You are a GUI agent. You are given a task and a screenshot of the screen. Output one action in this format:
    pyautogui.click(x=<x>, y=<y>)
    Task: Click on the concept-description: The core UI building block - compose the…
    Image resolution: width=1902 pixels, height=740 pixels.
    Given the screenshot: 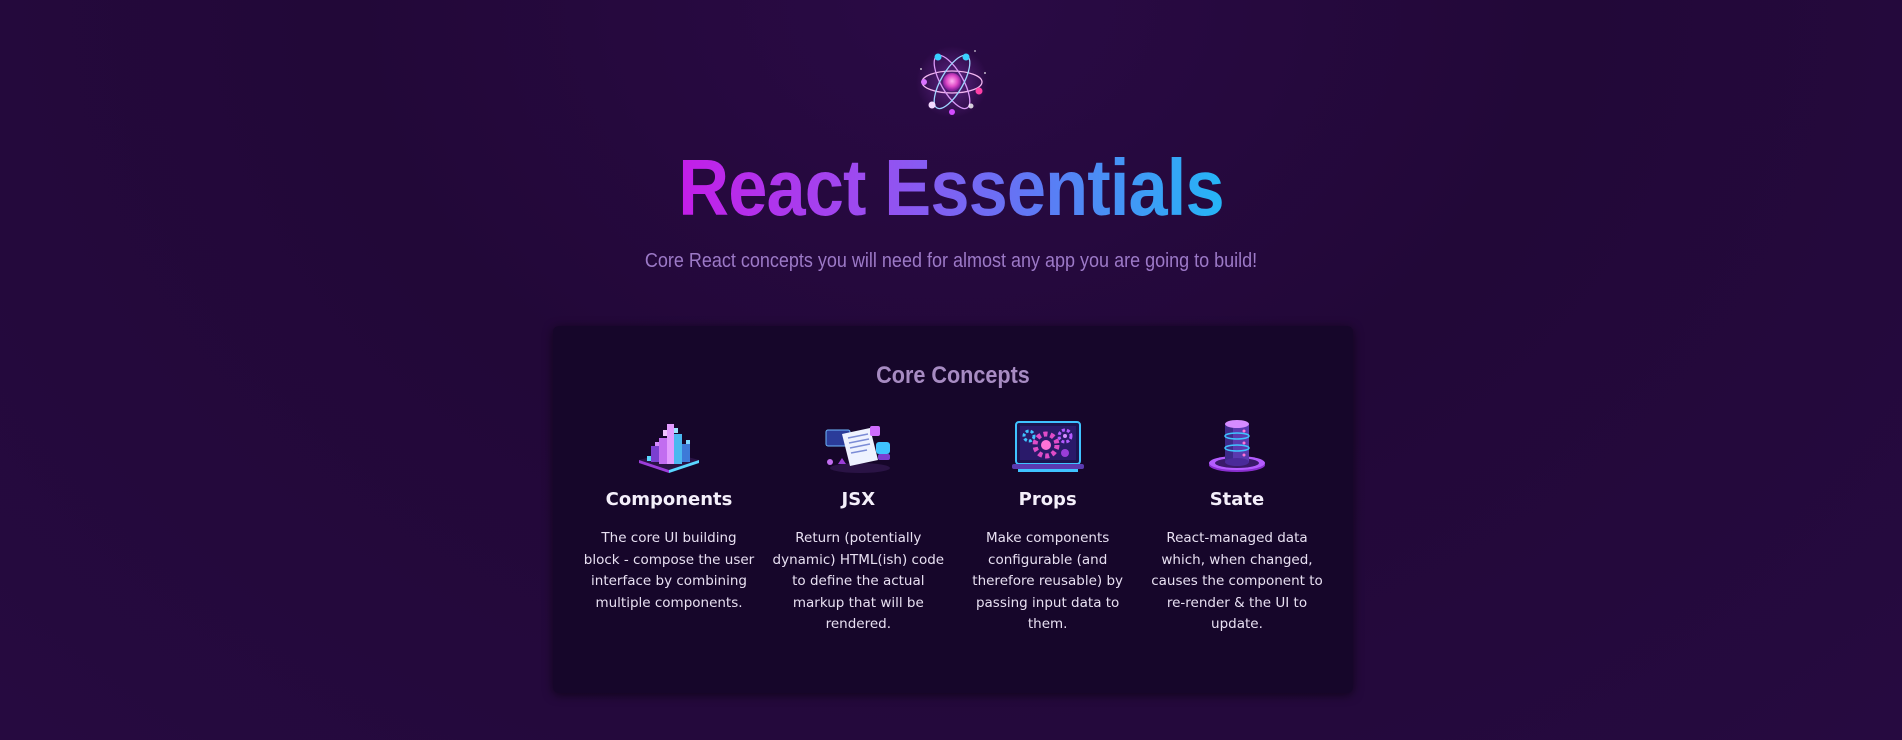 What is the action you would take?
    pyautogui.click(x=669, y=570)
    